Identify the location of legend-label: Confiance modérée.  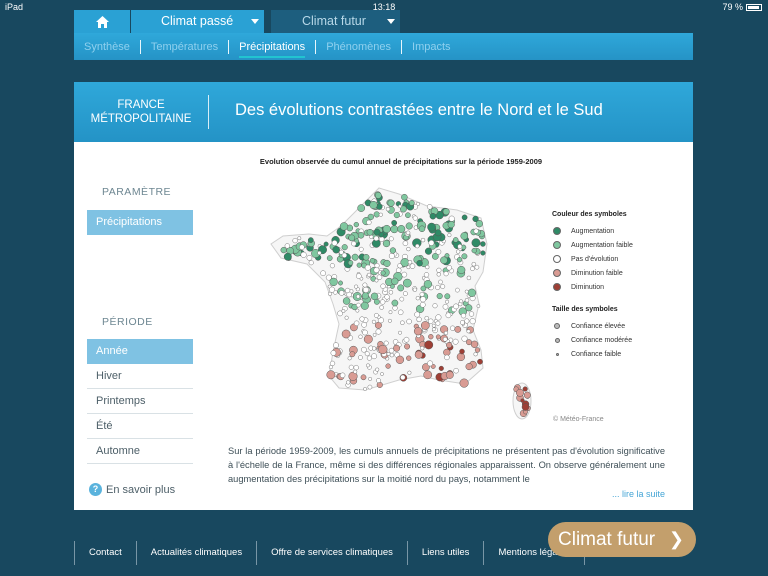
(602, 340).